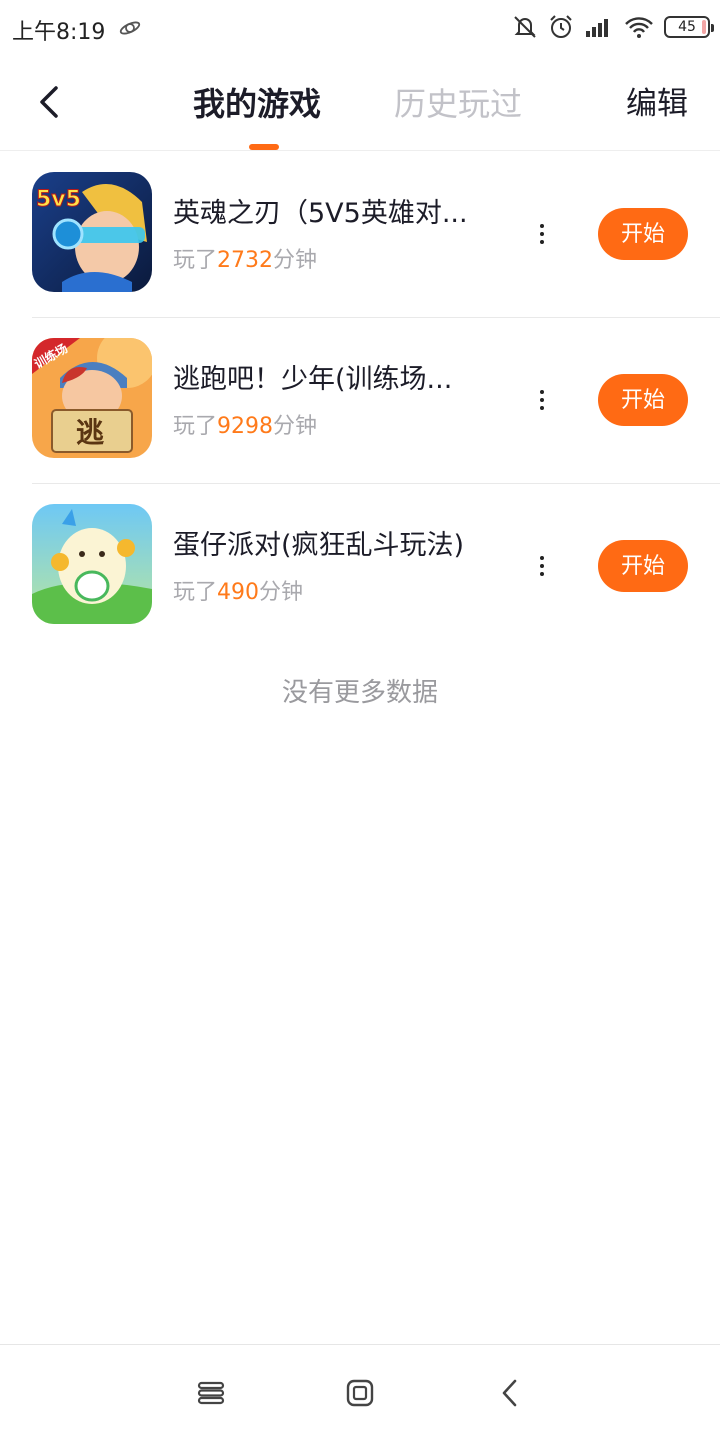  I want to click on system-nav-bar, so click(360, 1392).